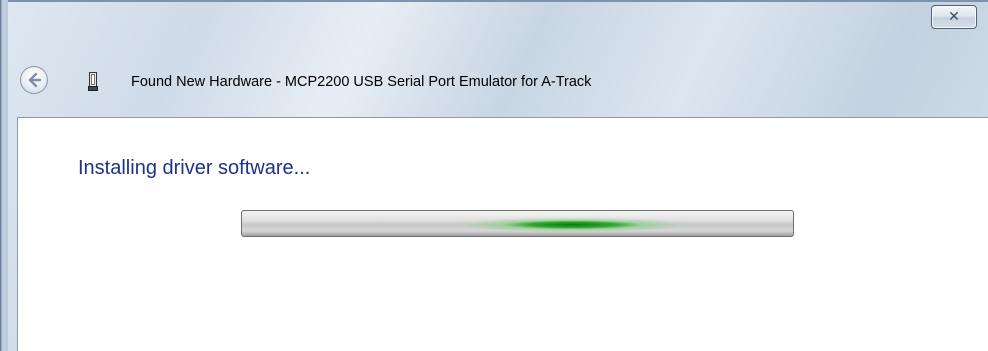 This screenshot has width=988, height=351. Describe the element at coordinates (4, 175) in the screenshot. I see `window-left-border` at that location.